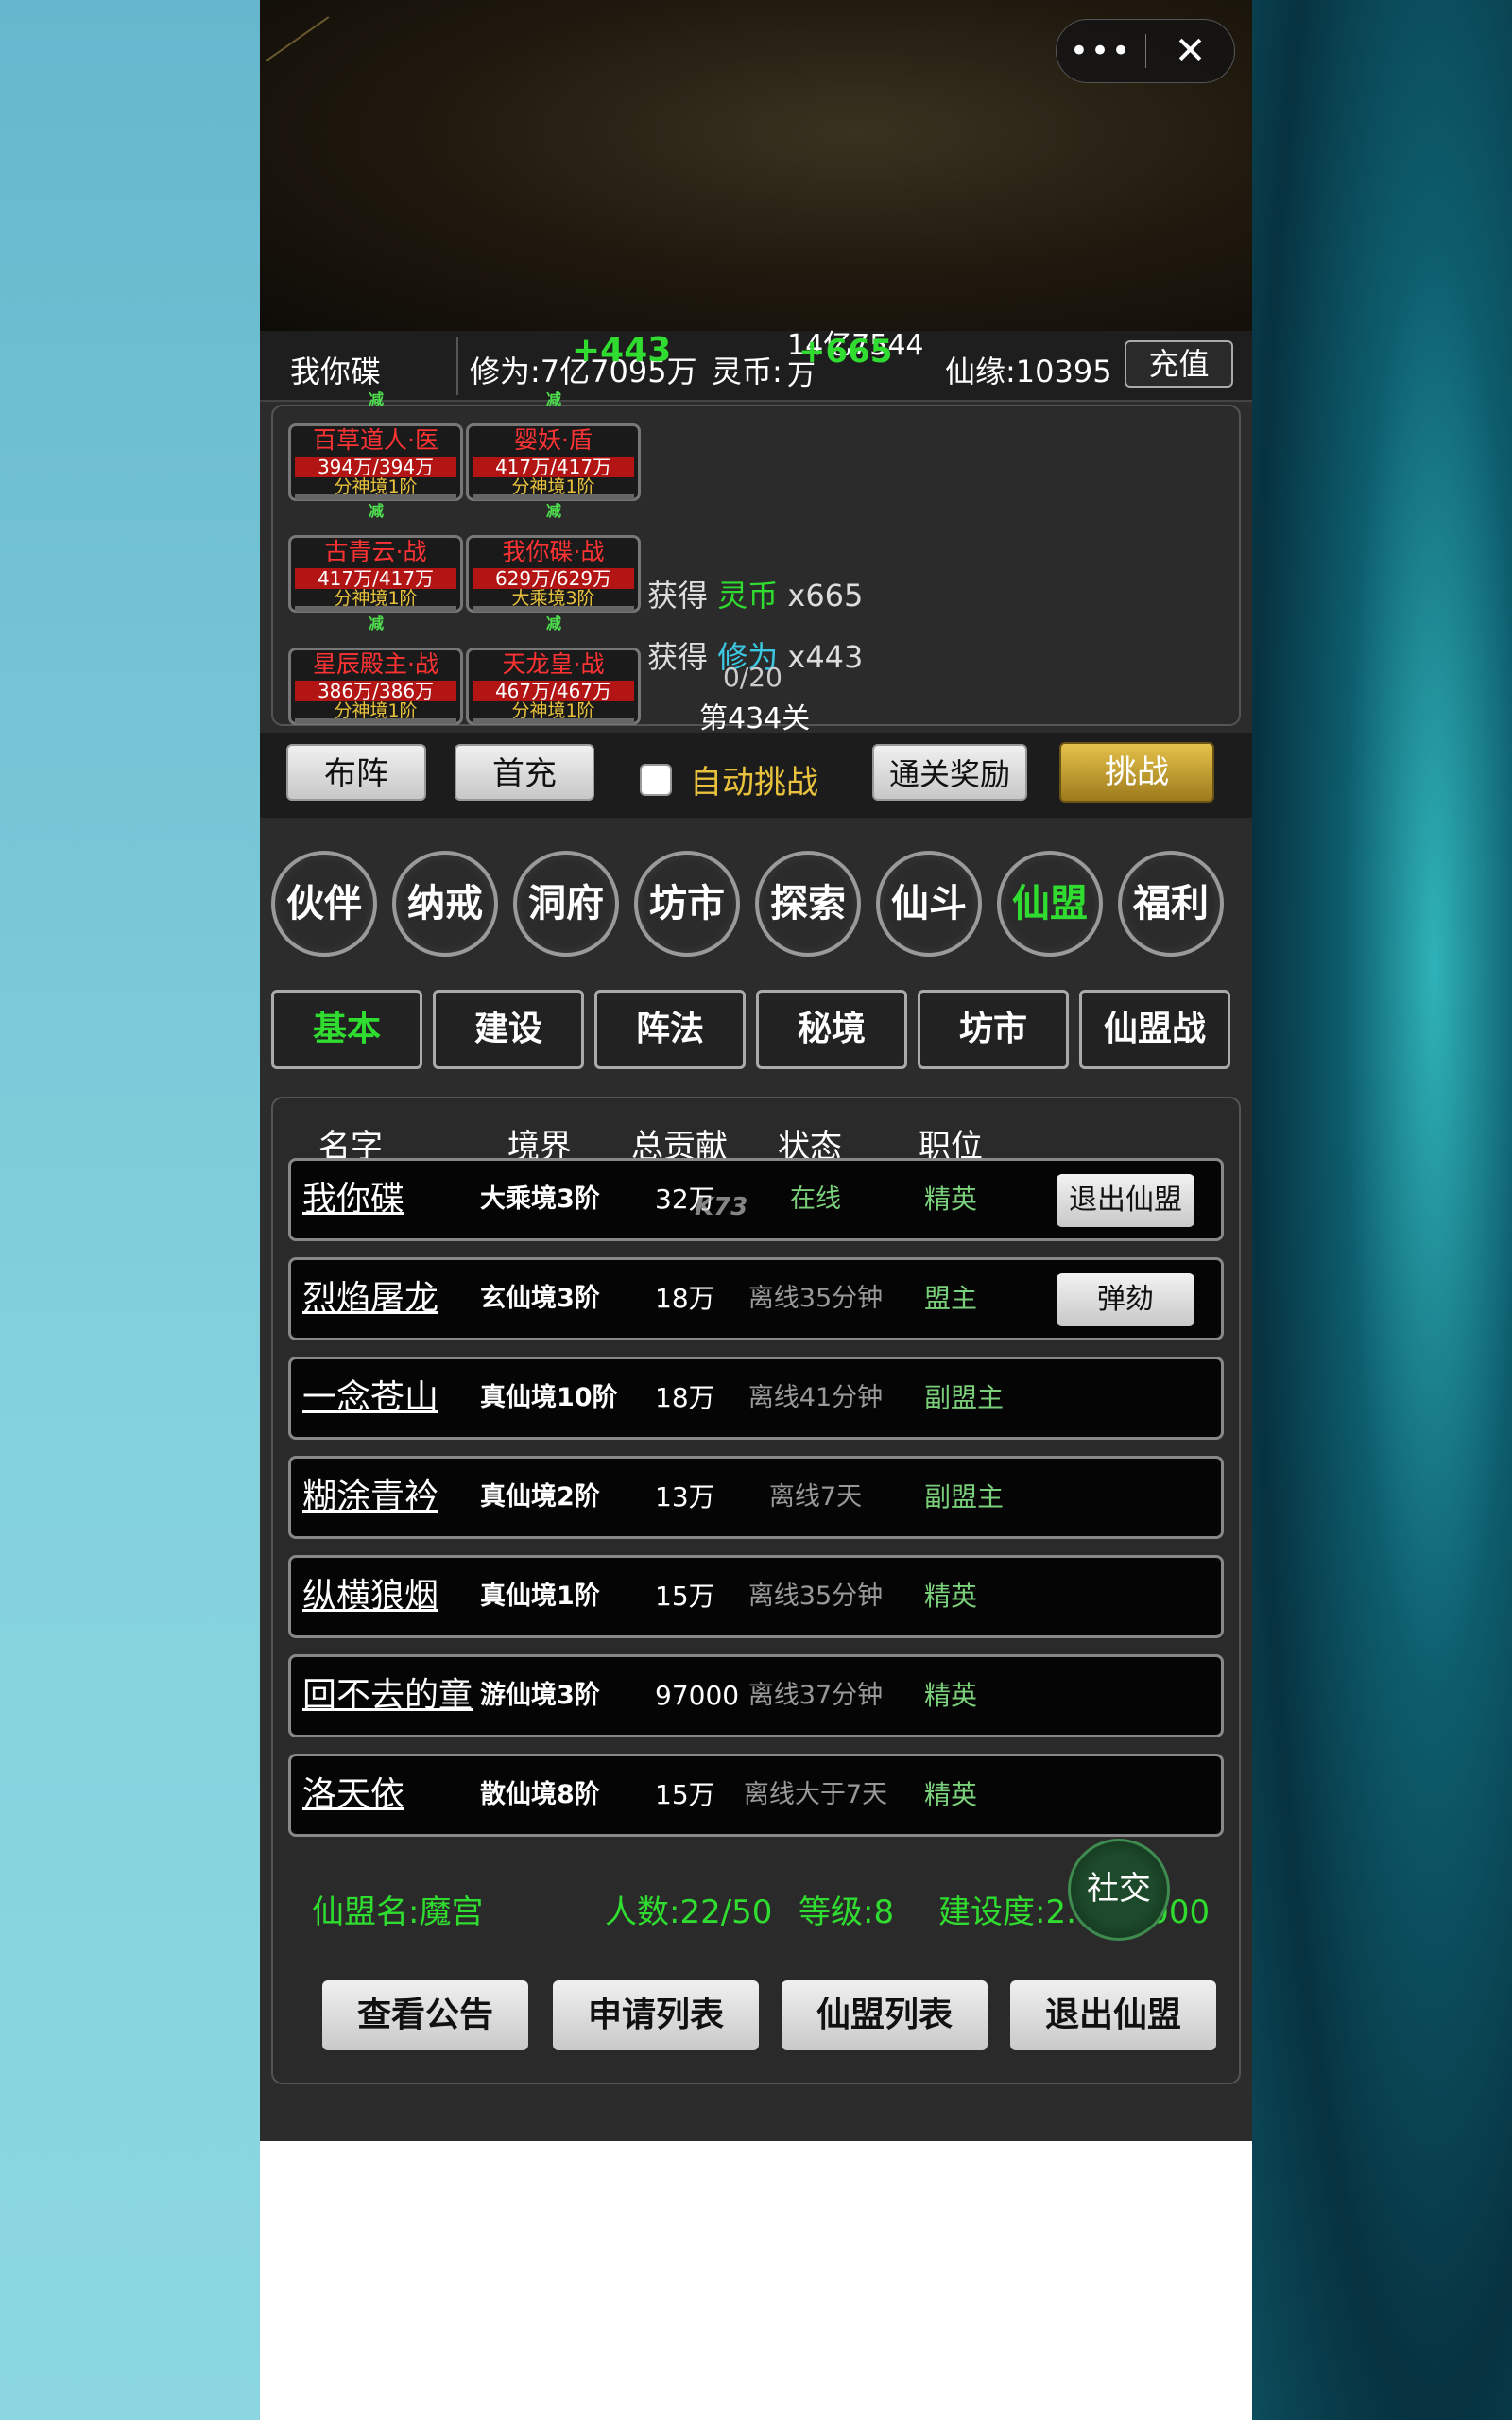 This screenshot has height=2420, width=1512. I want to click on member-name: 纵横狼烟, so click(370, 1596).